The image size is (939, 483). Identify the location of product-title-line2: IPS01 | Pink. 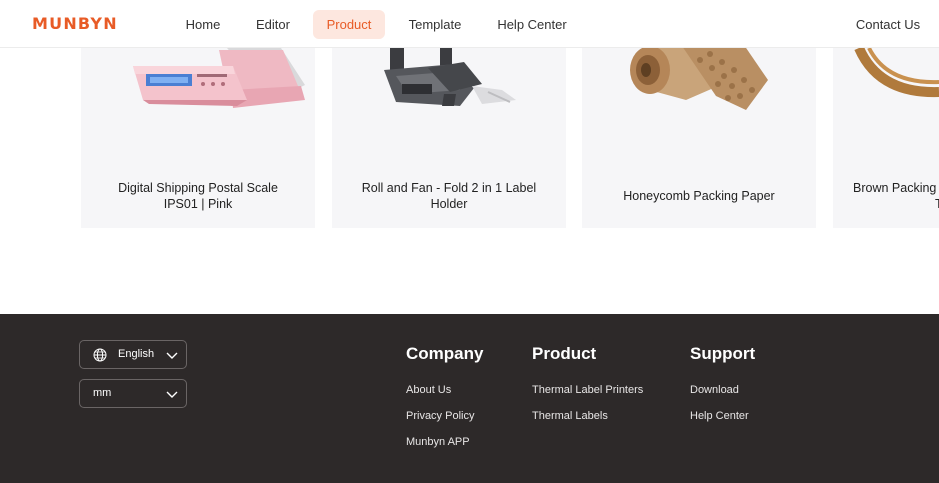
(198, 204).